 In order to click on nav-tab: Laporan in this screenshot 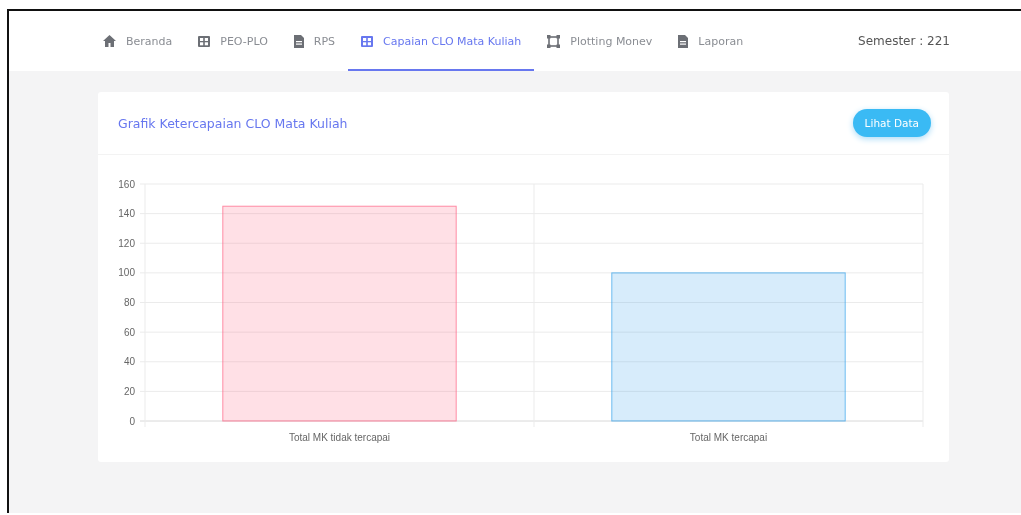, I will do `click(711, 42)`.